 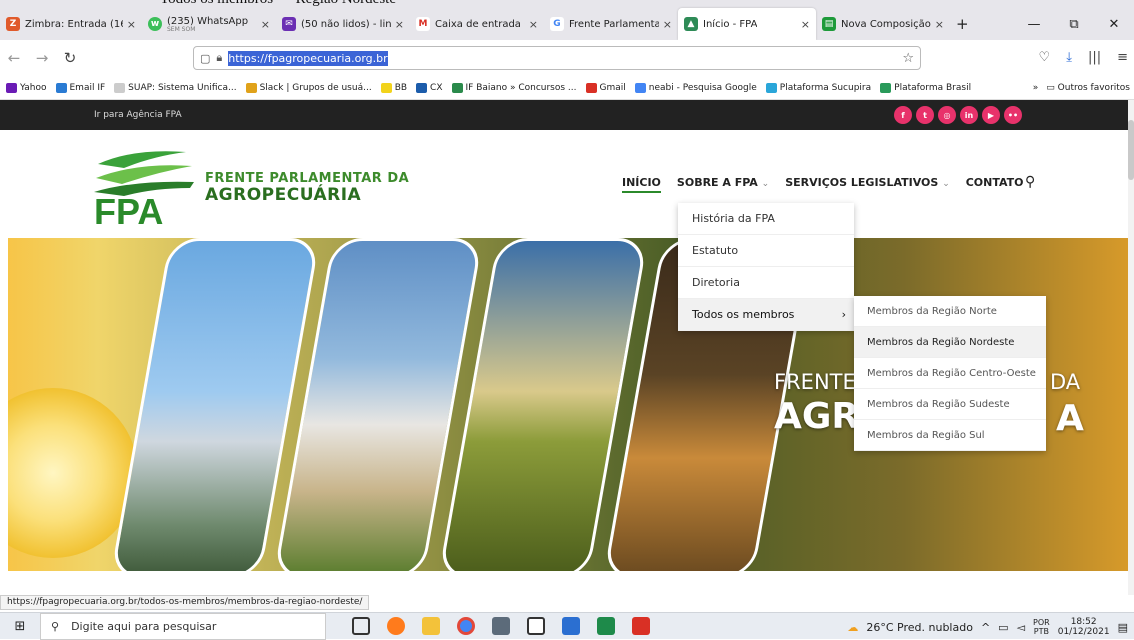 I want to click on flickr-icon: ••, so click(x=1013, y=115).